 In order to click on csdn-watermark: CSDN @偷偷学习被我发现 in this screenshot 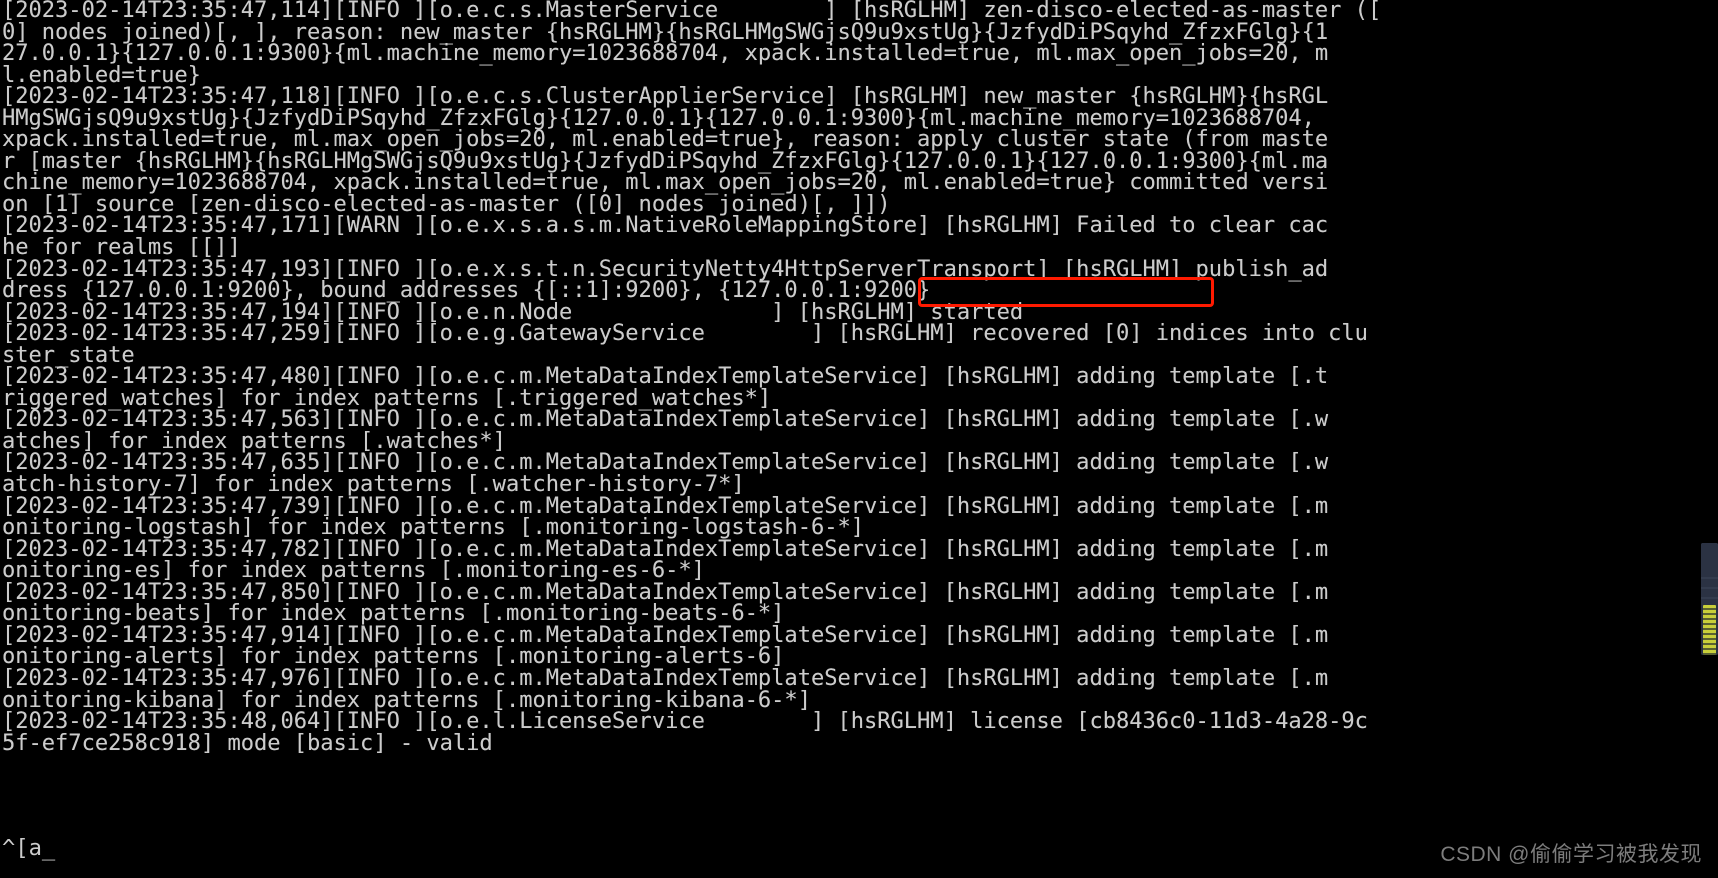, I will do `click(1571, 854)`.